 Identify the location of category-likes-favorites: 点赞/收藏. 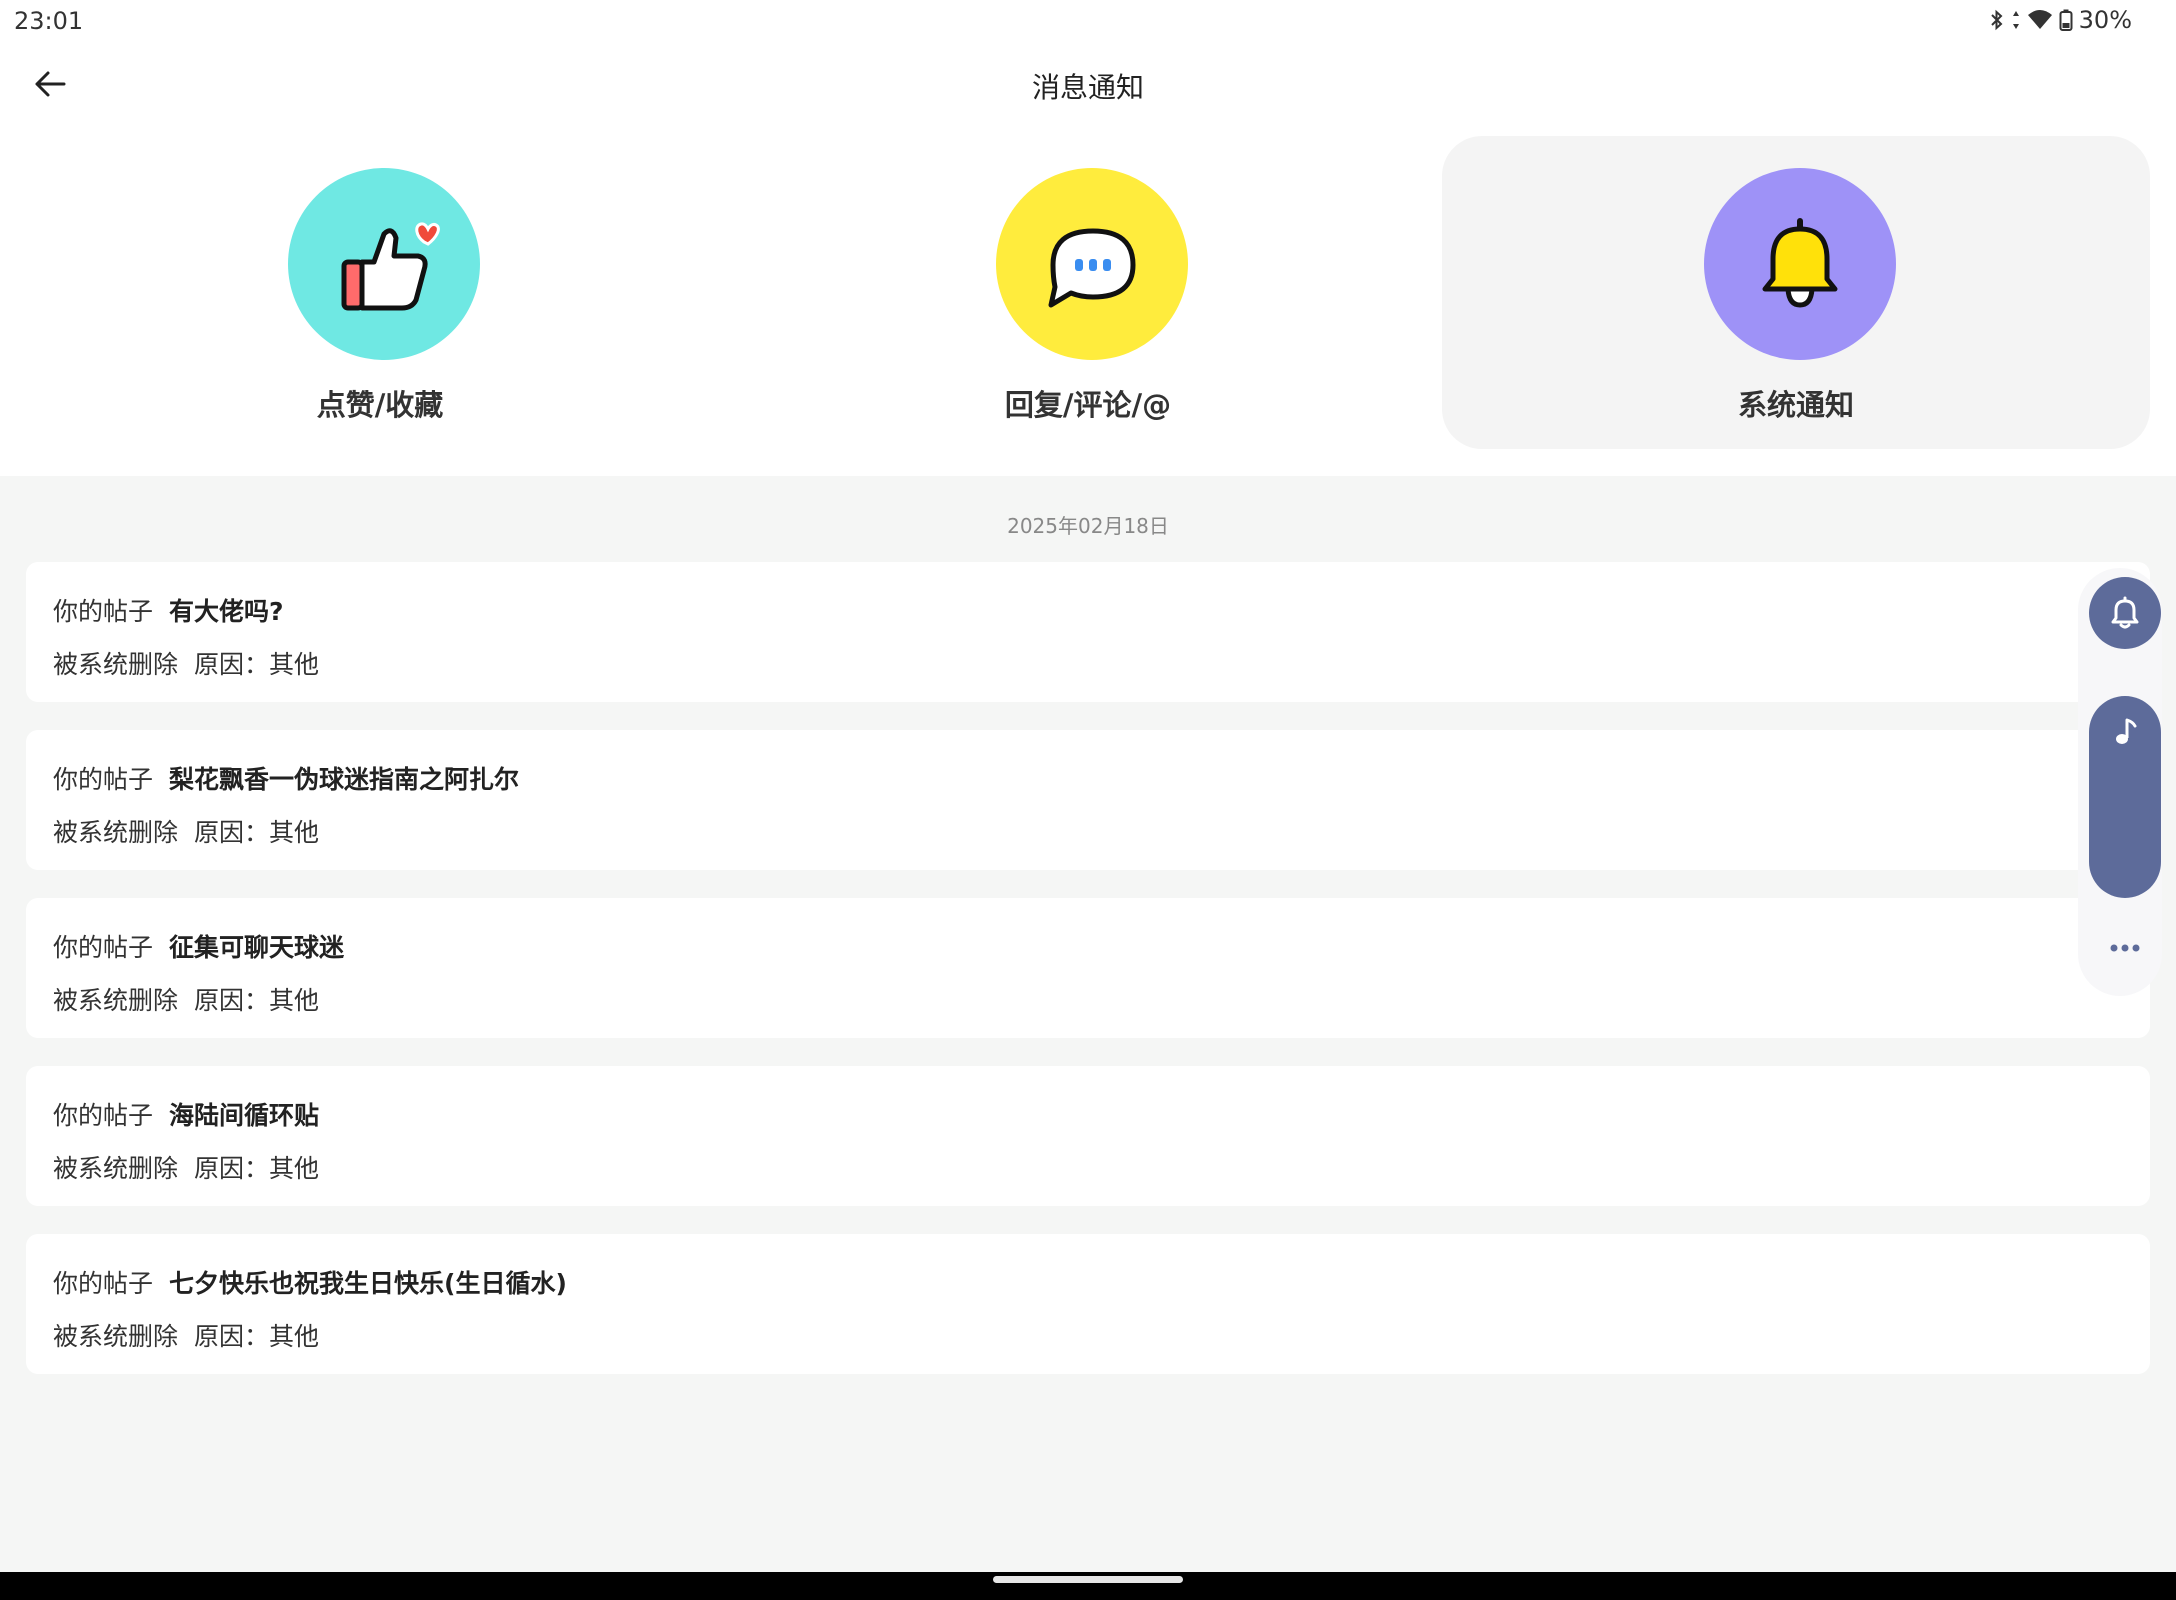
(380, 292).